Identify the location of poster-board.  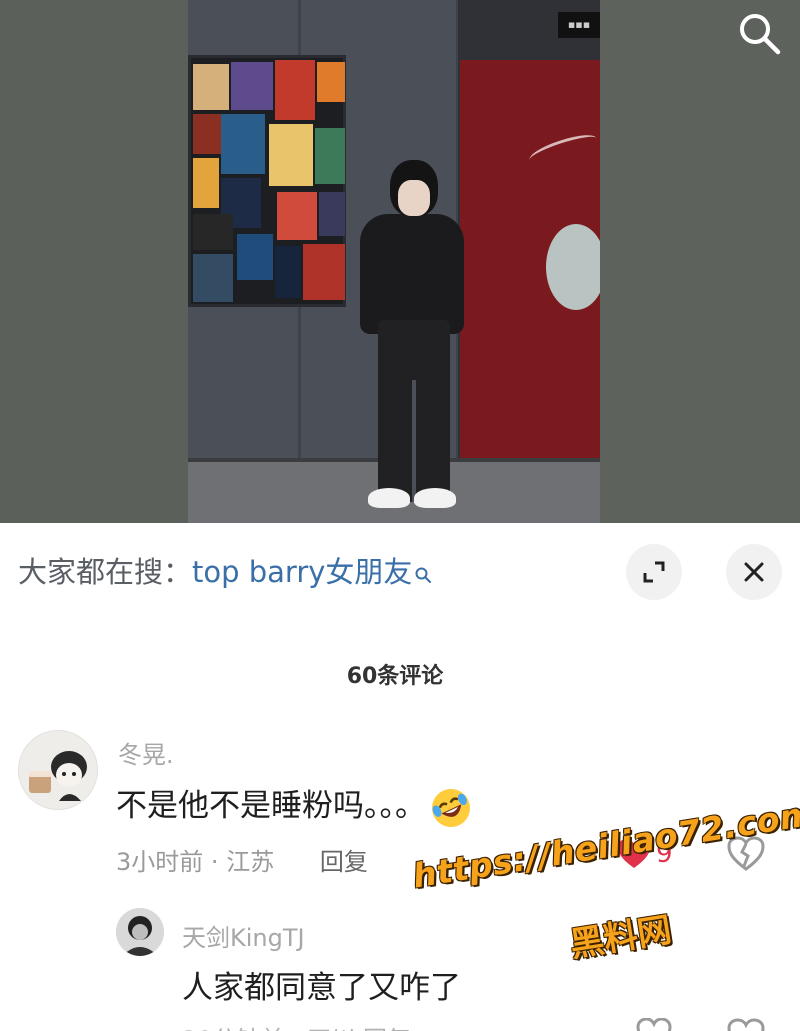
(267, 181).